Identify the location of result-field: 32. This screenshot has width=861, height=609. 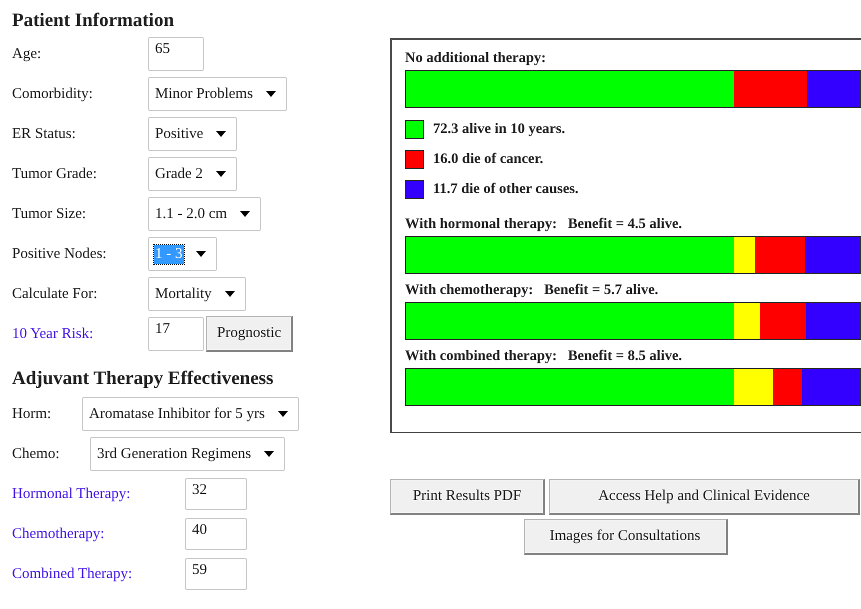
(216, 494).